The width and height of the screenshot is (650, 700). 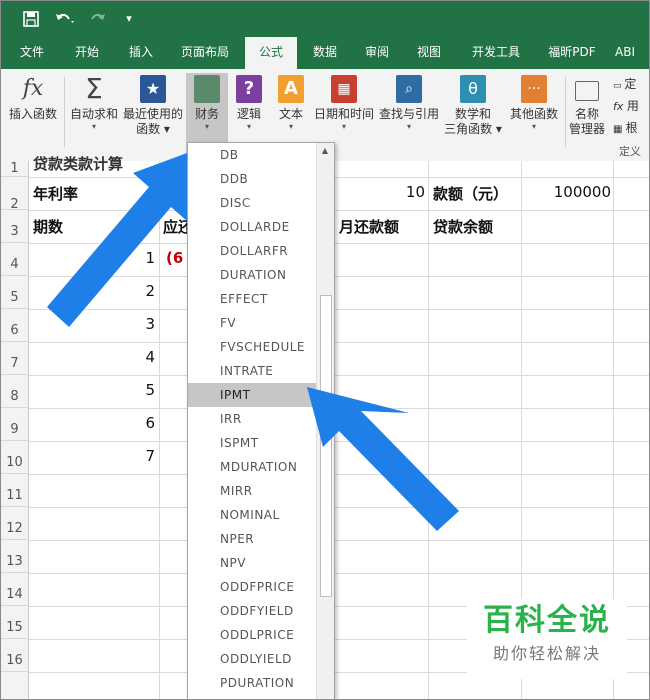 What do you see at coordinates (546, 653) in the screenshot?
I see `watermark-subtitle: 助你轻松解决` at bounding box center [546, 653].